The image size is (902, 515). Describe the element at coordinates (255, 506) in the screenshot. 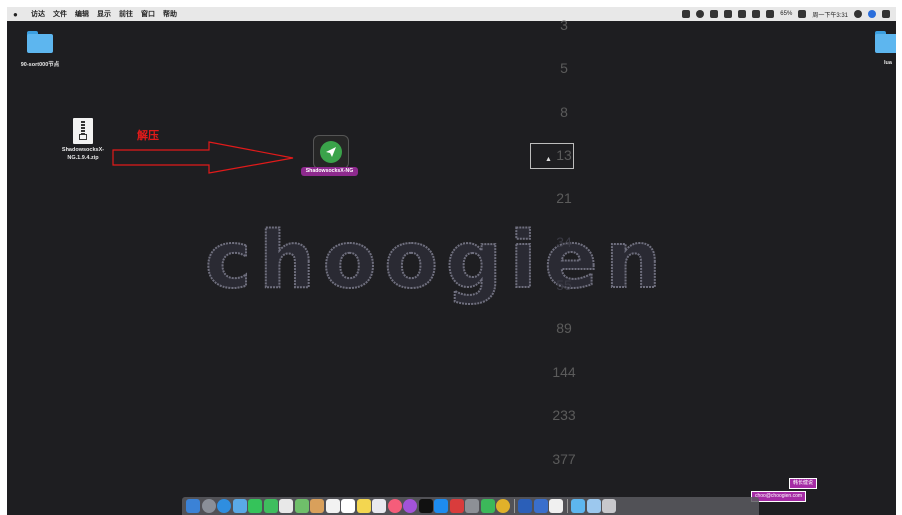

I see `messages-icon` at that location.